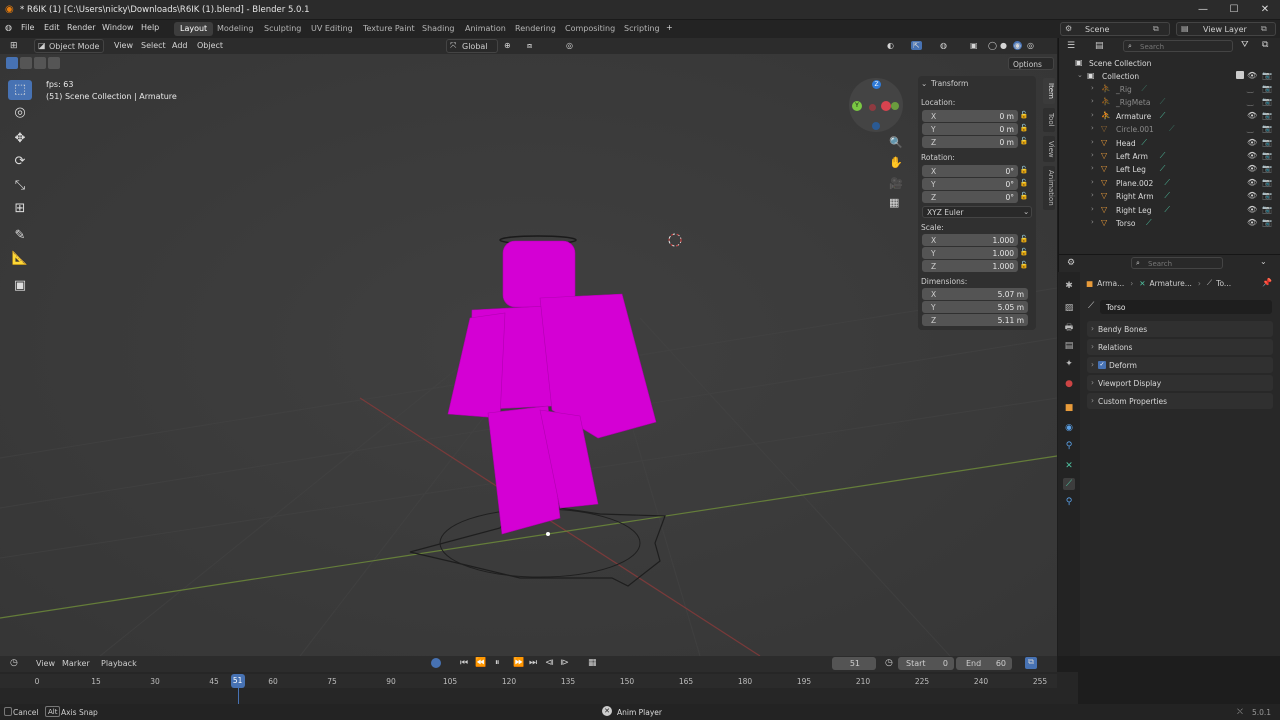 The image size is (1280, 720). Describe the element at coordinates (977, 212) in the screenshot. I see `rotation-mode-select: XYZ Euler ⌄` at that location.